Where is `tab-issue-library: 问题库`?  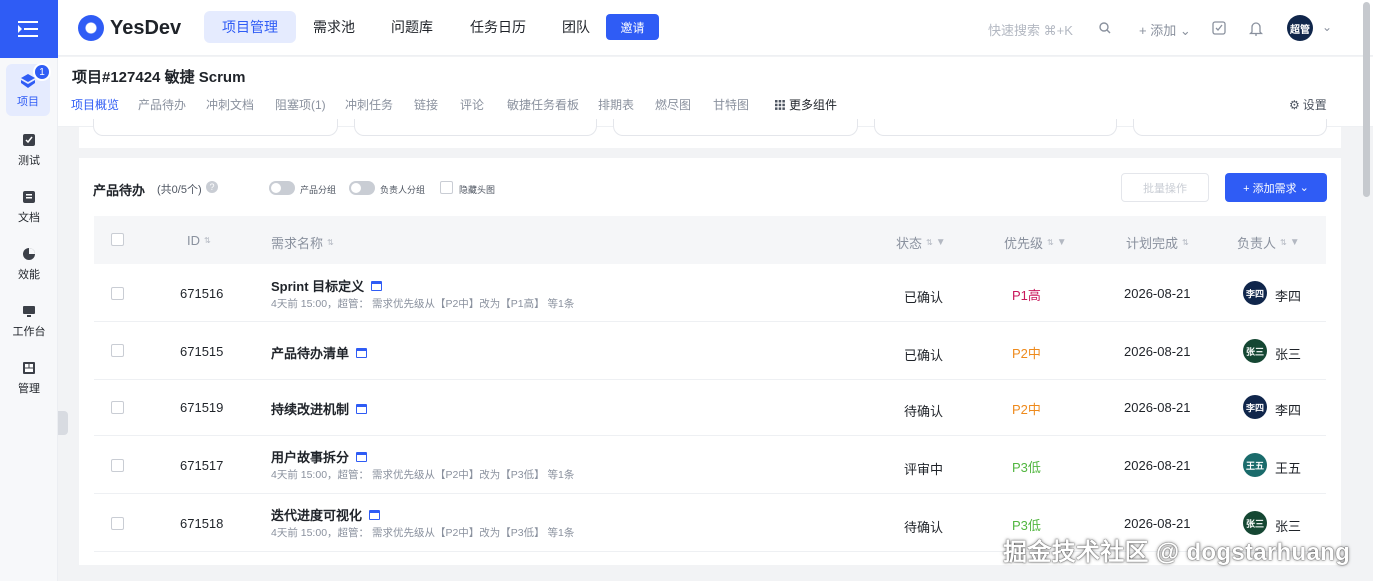 tab-issue-library: 问题库 is located at coordinates (412, 27).